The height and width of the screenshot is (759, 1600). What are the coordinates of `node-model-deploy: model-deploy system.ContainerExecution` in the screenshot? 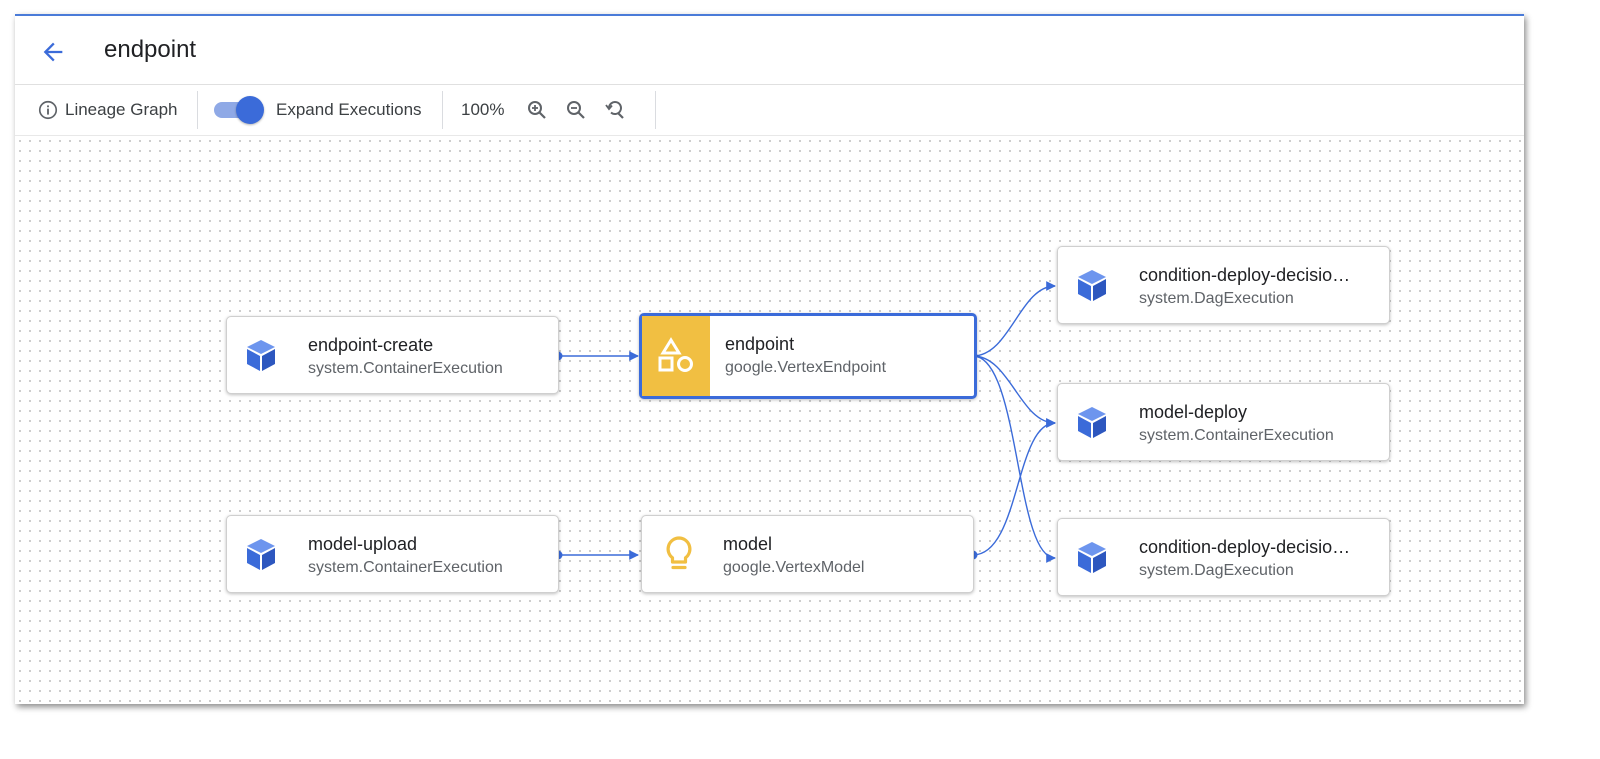 It's located at (1223, 422).